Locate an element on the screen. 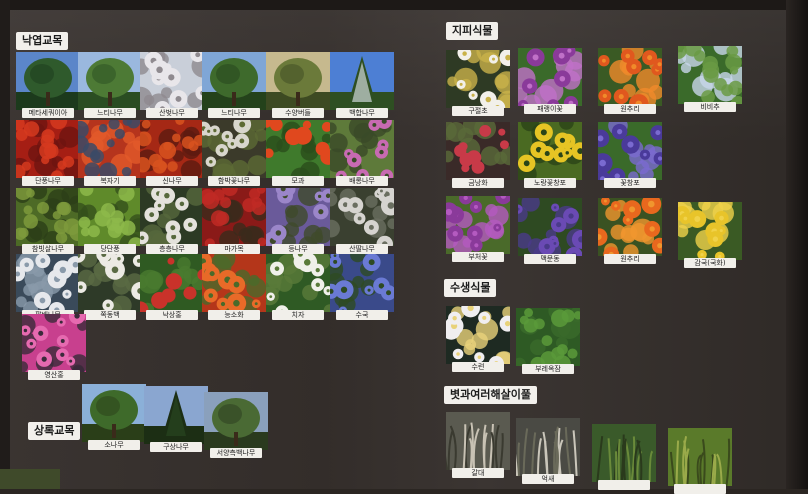  plant-photo-tile: 맥문동 is located at coordinates (550, 231).